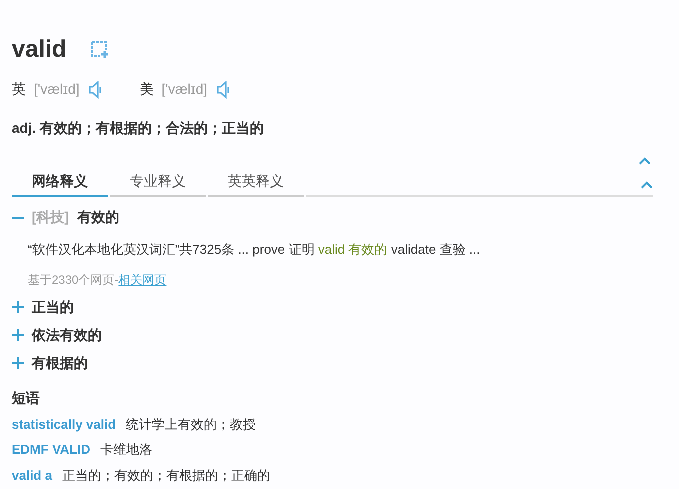 This screenshot has height=489, width=679. What do you see at coordinates (158, 184) in the screenshot?
I see `tab: 专业释义` at bounding box center [158, 184].